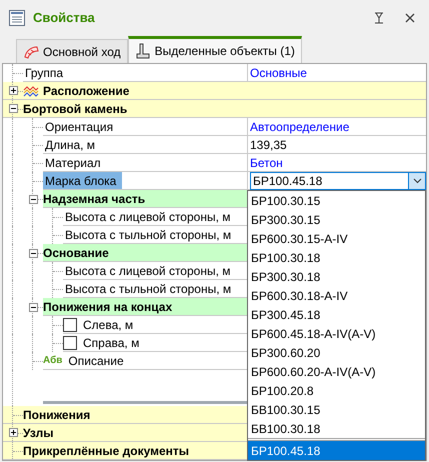  I want to click on dropdown-option: БР300.30.18, so click(336, 276).